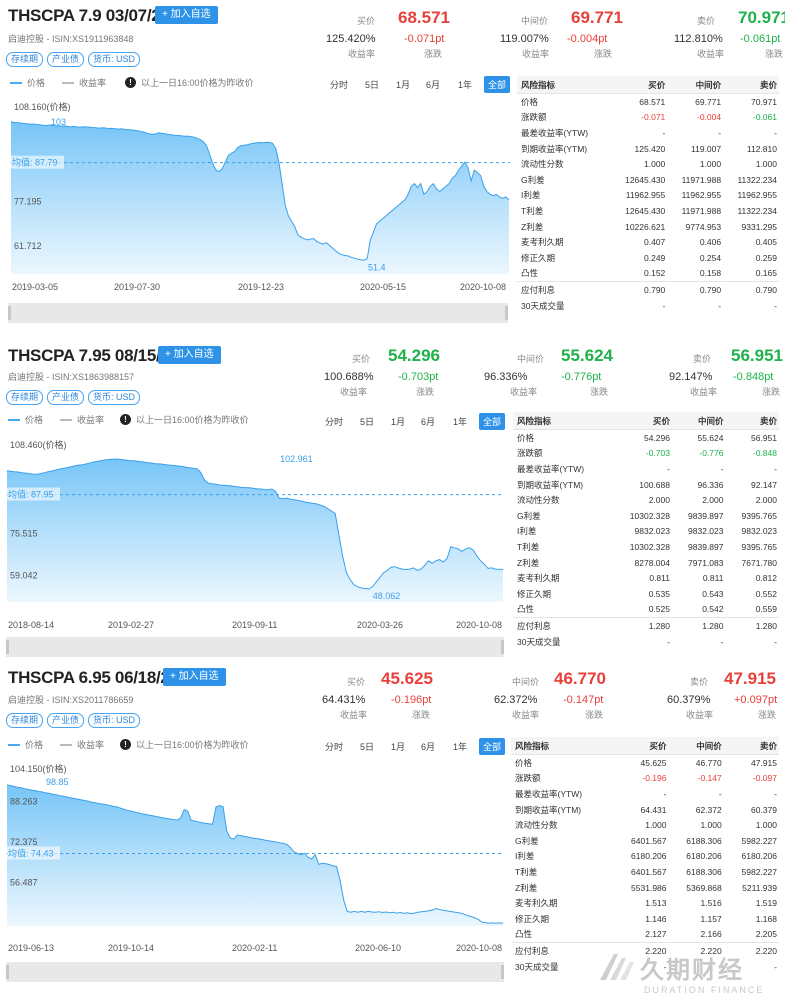  Describe the element at coordinates (424, 39) in the screenshot. I see `bid-change: -0.071pt` at that location.